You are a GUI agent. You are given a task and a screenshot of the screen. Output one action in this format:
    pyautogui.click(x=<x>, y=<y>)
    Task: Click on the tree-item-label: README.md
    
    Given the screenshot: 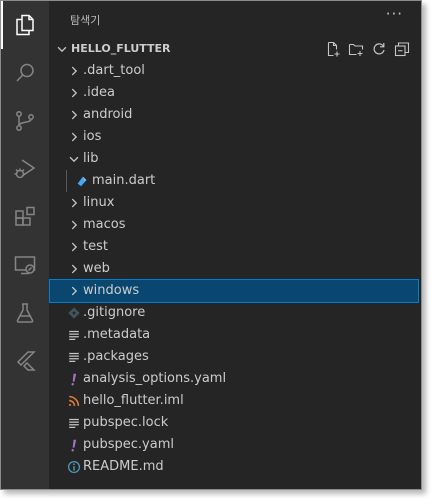 What is the action you would take?
    pyautogui.click(x=123, y=466)
    